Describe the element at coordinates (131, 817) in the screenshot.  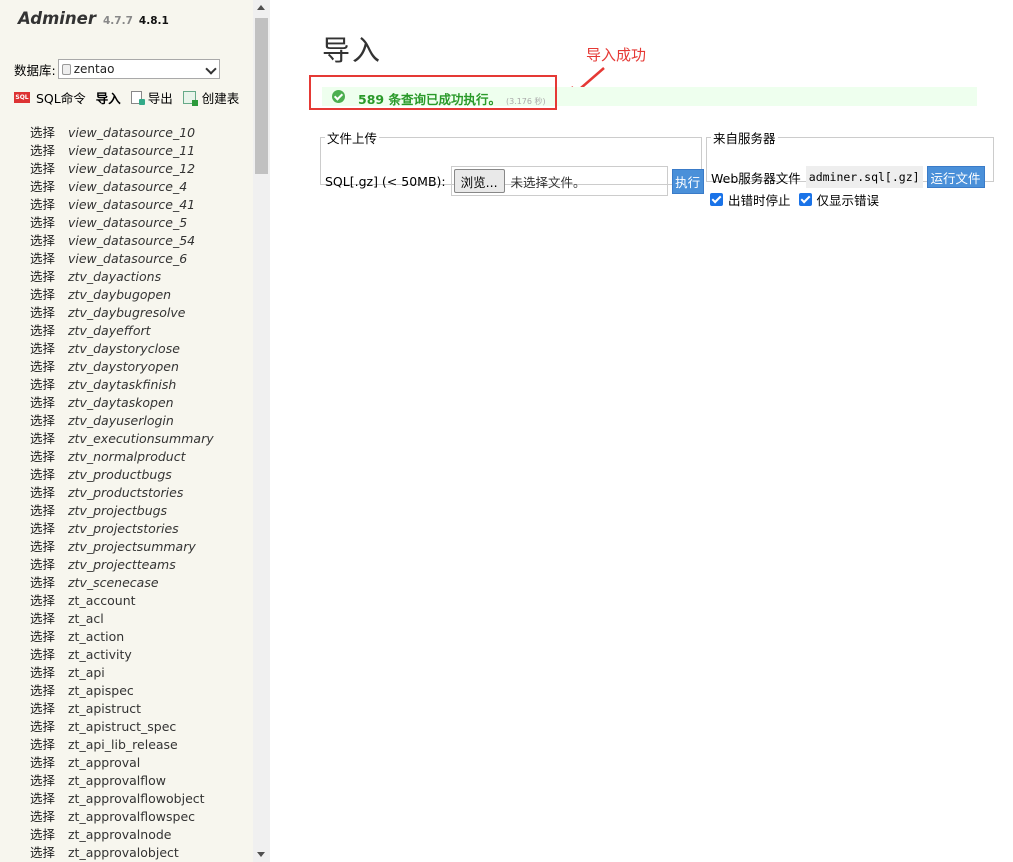
I see `table-name-link: zt_approvalflowspec` at that location.